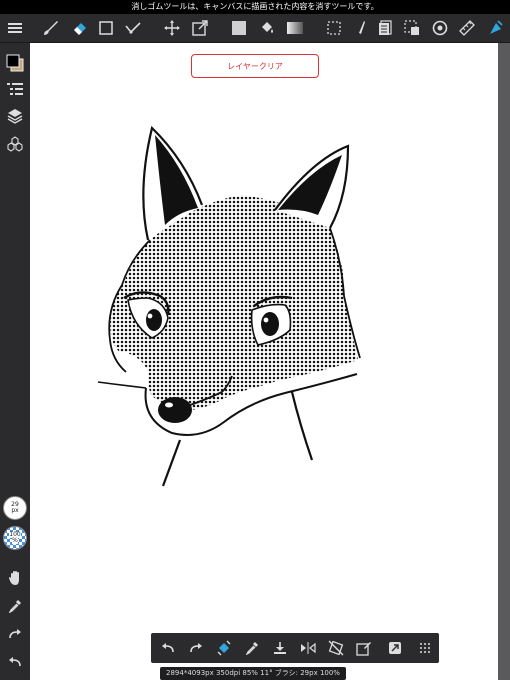 This screenshot has height=680, width=510. I want to click on opacity-indicator: 100 %, so click(15, 538).